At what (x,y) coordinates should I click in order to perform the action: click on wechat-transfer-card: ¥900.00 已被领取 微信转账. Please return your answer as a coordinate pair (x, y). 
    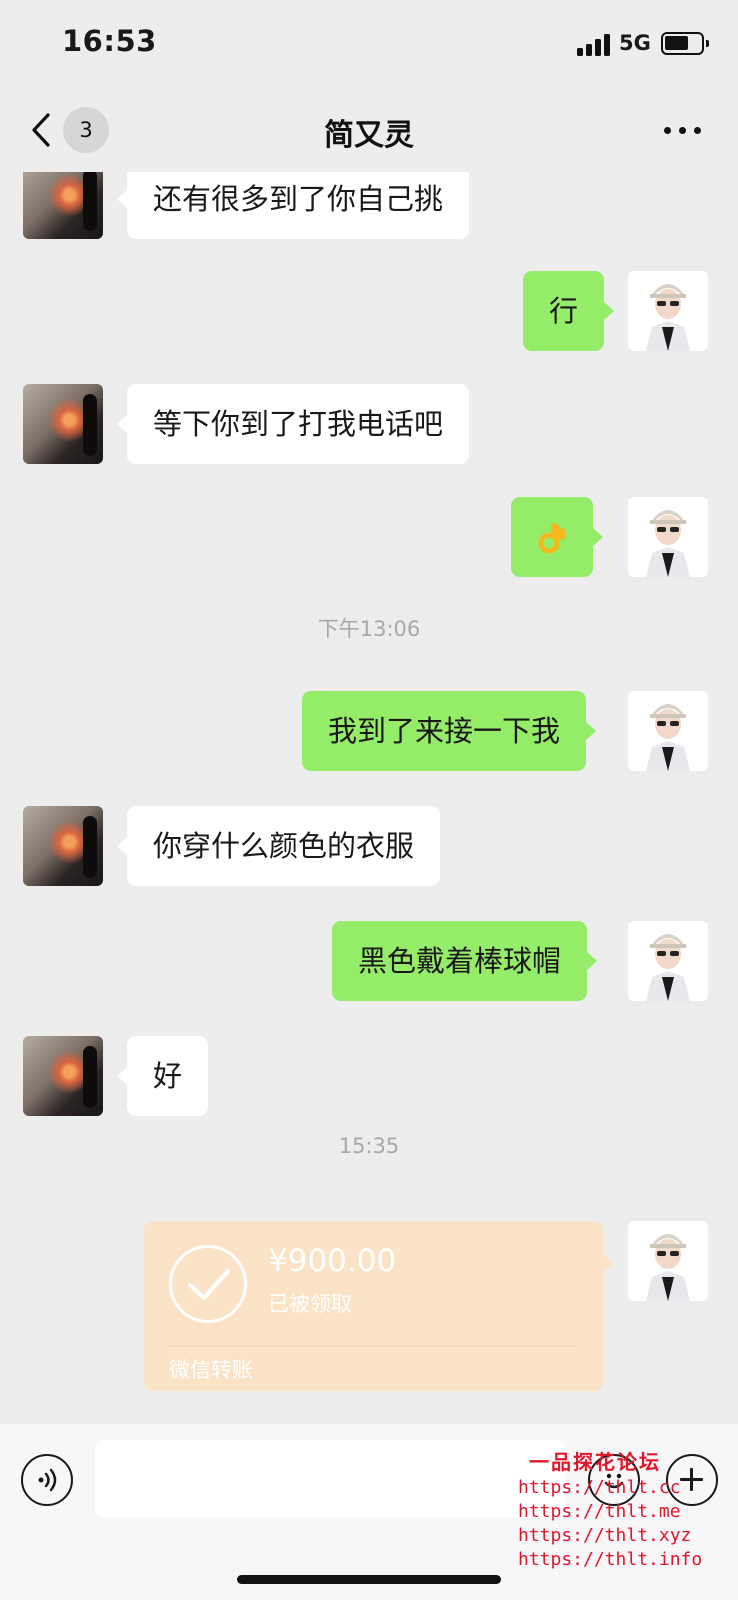
    Looking at the image, I should click on (378, 1306).